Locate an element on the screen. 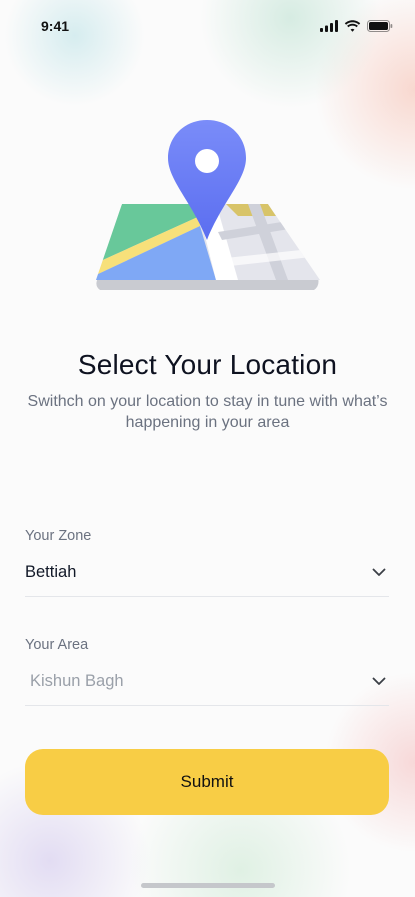 This screenshot has height=897, width=415. submit-button: Submit is located at coordinates (207, 782).